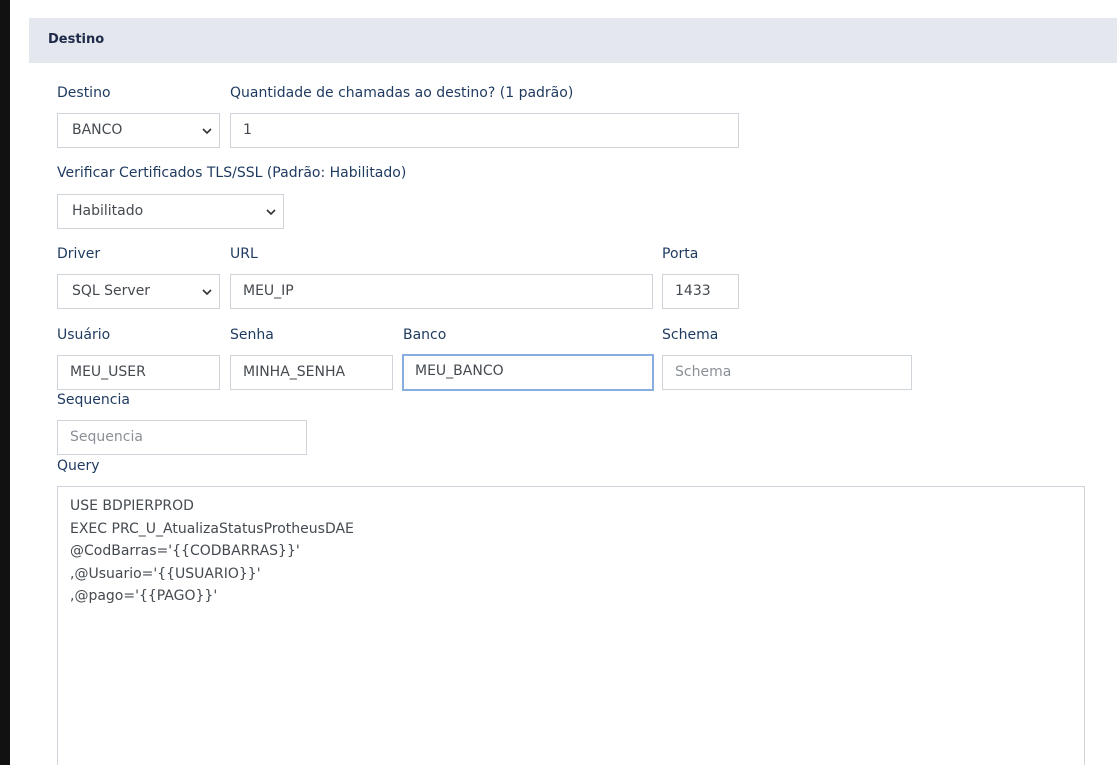 This screenshot has width=1117, height=765. Describe the element at coordinates (185, 551) in the screenshot. I see `query-line: @CodBarras='{{CODBARRAS}}'` at that location.